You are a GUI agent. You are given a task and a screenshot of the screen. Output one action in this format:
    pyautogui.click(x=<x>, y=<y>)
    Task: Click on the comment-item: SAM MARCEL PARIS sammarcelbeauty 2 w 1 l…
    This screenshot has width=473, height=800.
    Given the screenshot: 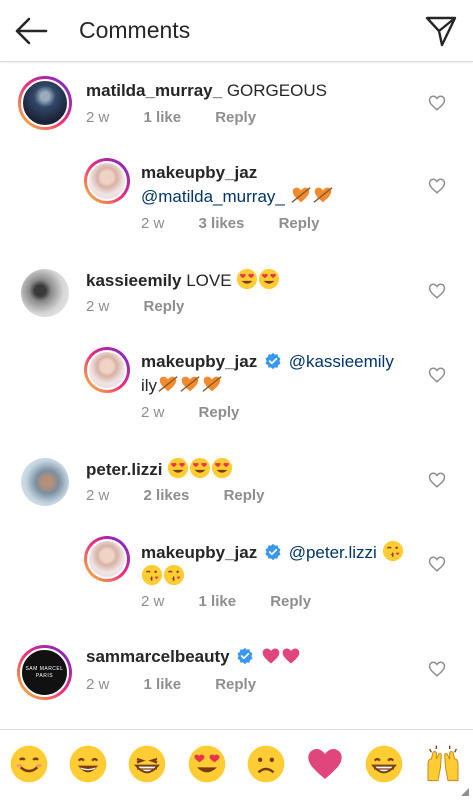 What is the action you would take?
    pyautogui.click(x=236, y=678)
    